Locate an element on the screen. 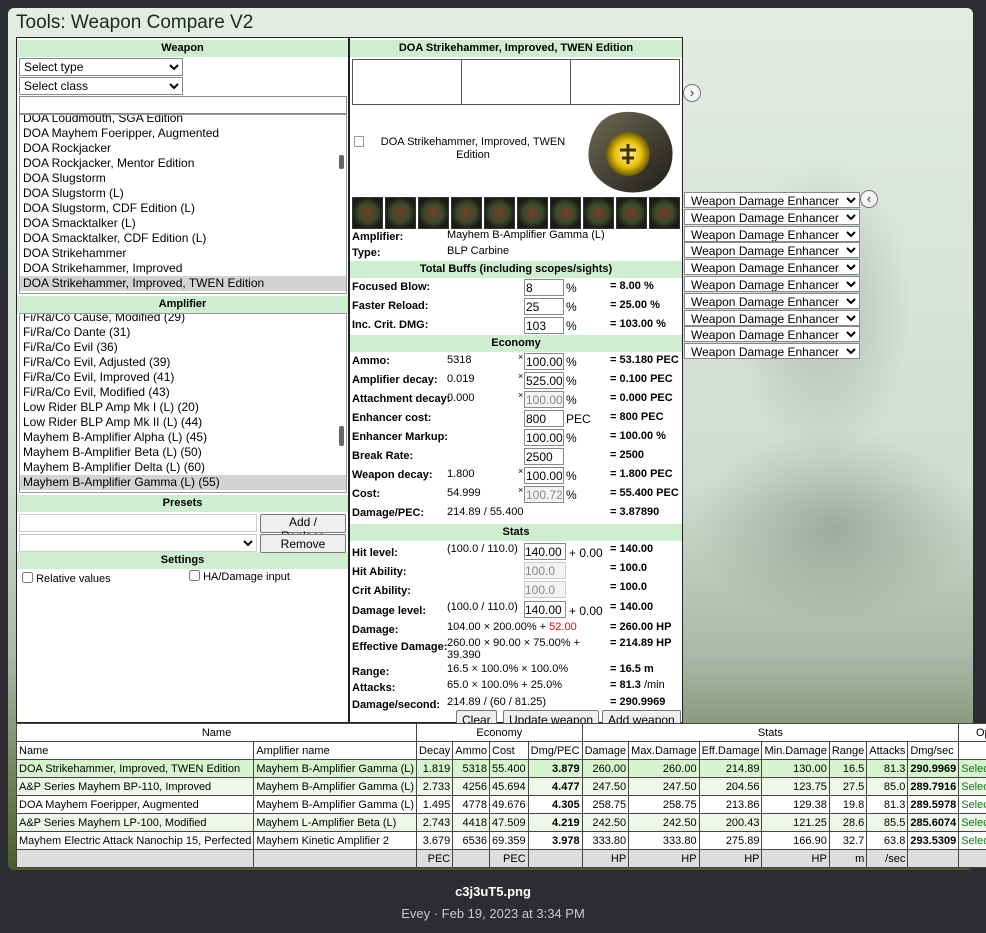  table-cell: 3.978 is located at coordinates (555, 840).